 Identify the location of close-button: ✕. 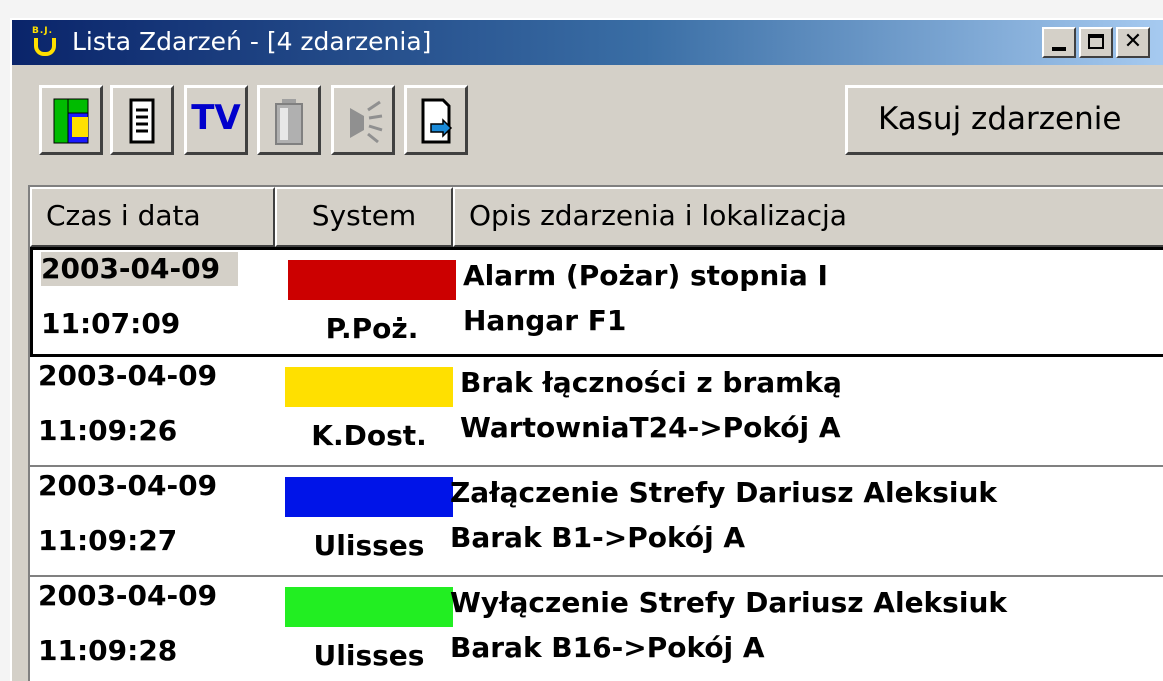
(1133, 42).